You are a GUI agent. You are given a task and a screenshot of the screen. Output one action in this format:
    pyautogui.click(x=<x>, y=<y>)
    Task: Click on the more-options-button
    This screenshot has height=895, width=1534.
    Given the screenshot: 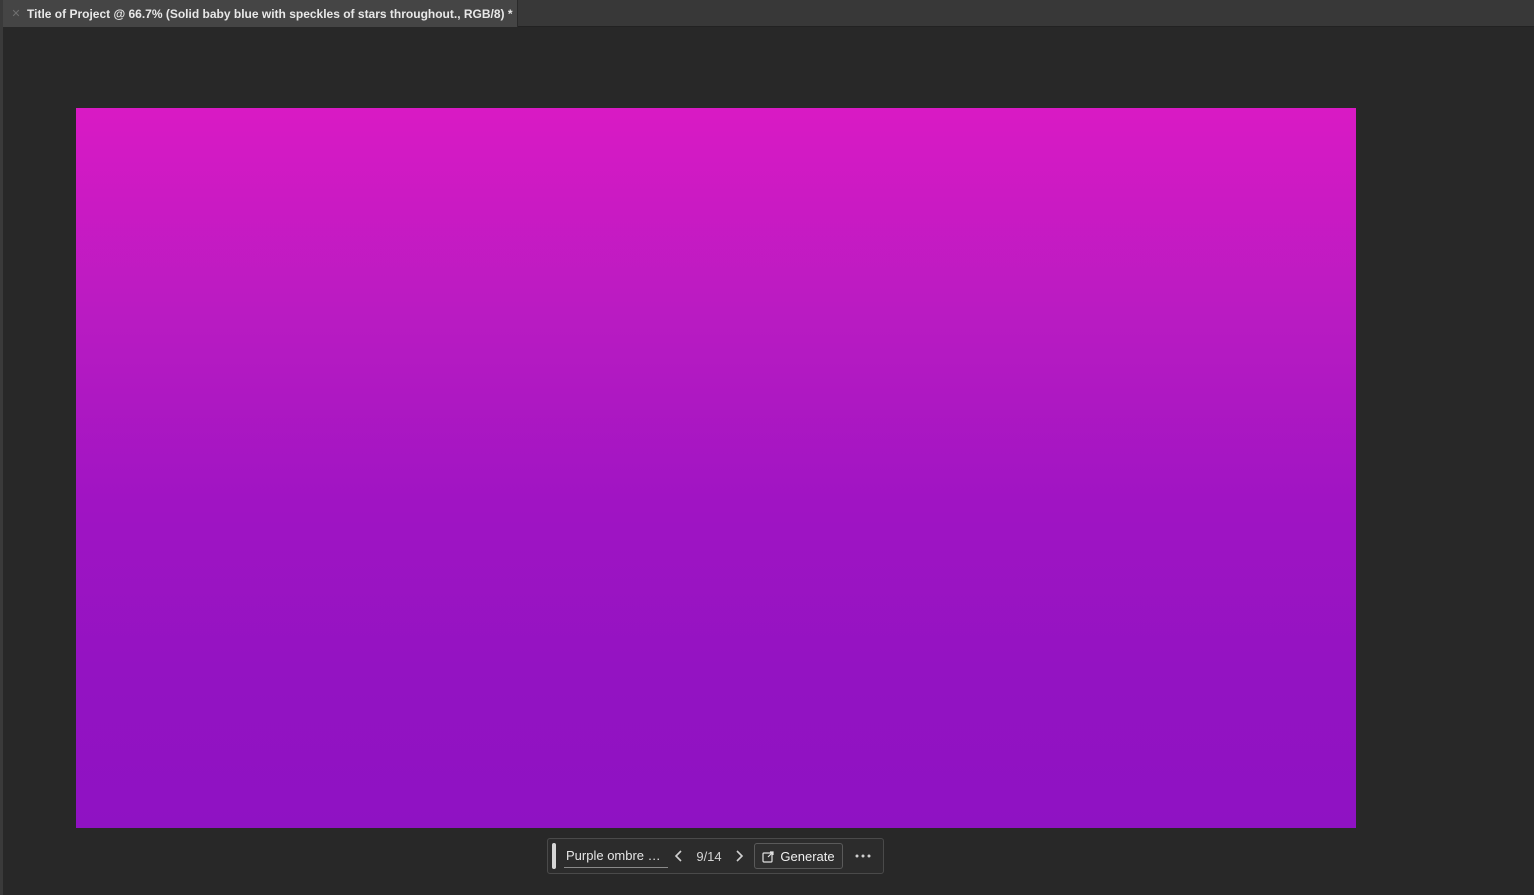 What is the action you would take?
    pyautogui.click(x=863, y=856)
    